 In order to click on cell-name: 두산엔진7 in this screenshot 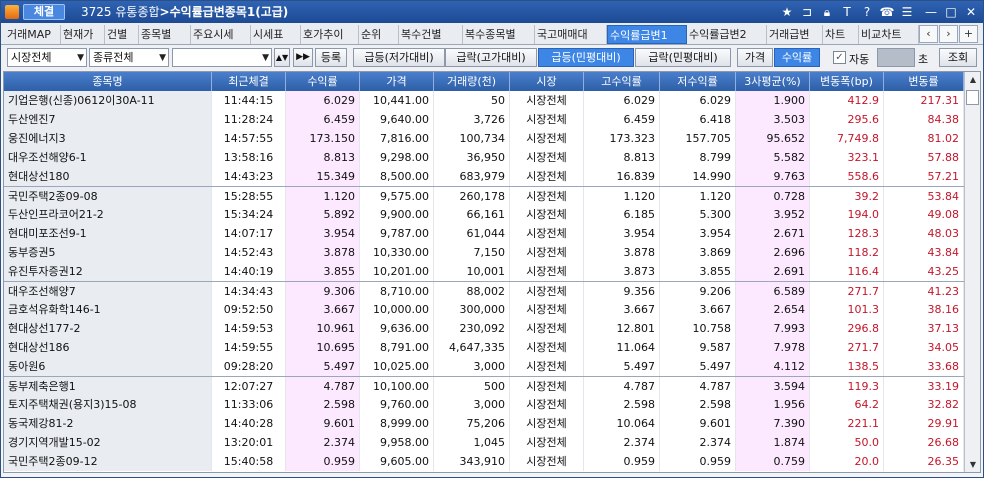, I will do `click(108, 119)`.